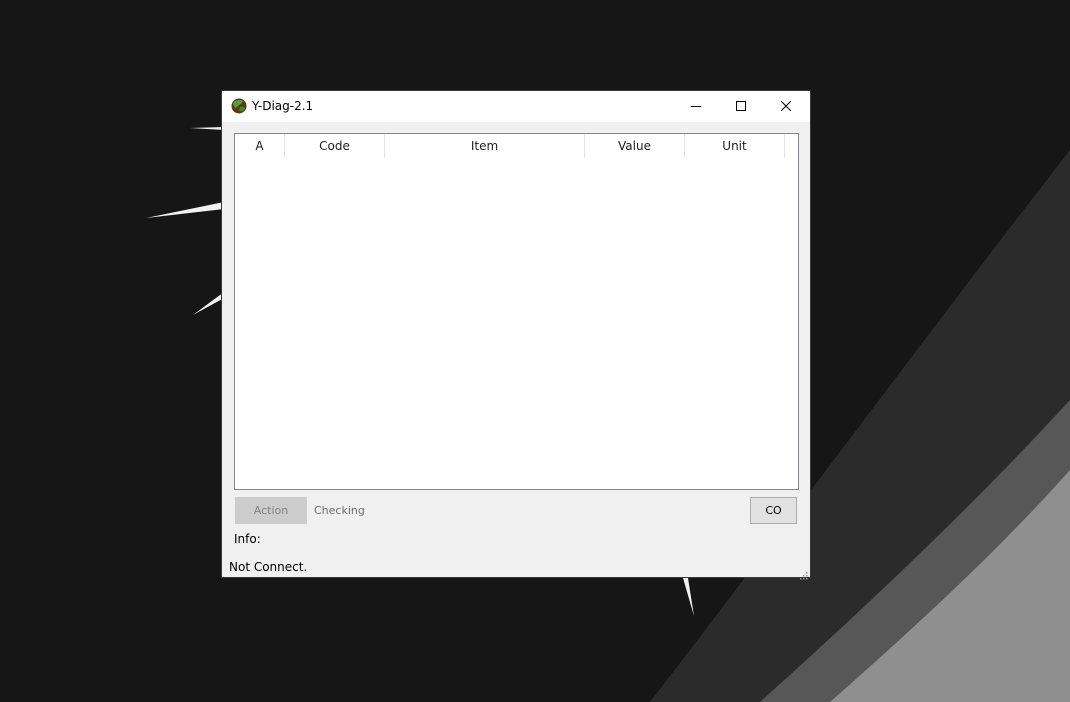  I want to click on column-header-a: A, so click(260, 146).